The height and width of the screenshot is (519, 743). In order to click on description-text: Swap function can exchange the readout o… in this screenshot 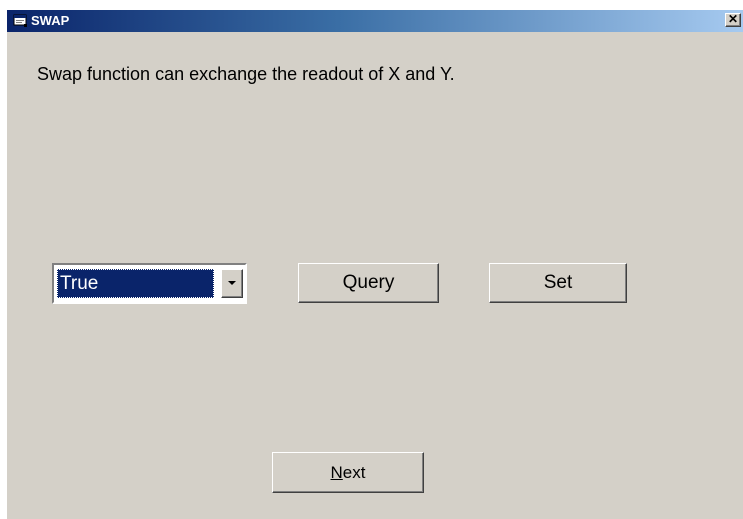, I will do `click(246, 74)`.